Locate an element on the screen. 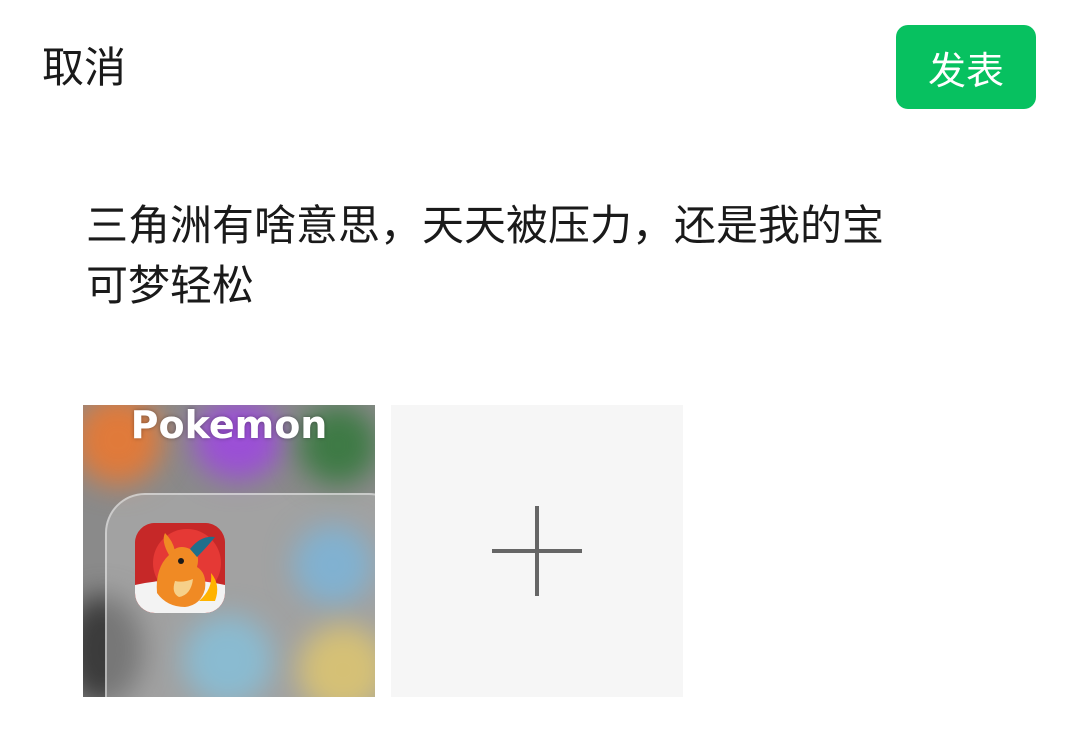  add-image-button is located at coordinates (537, 551).